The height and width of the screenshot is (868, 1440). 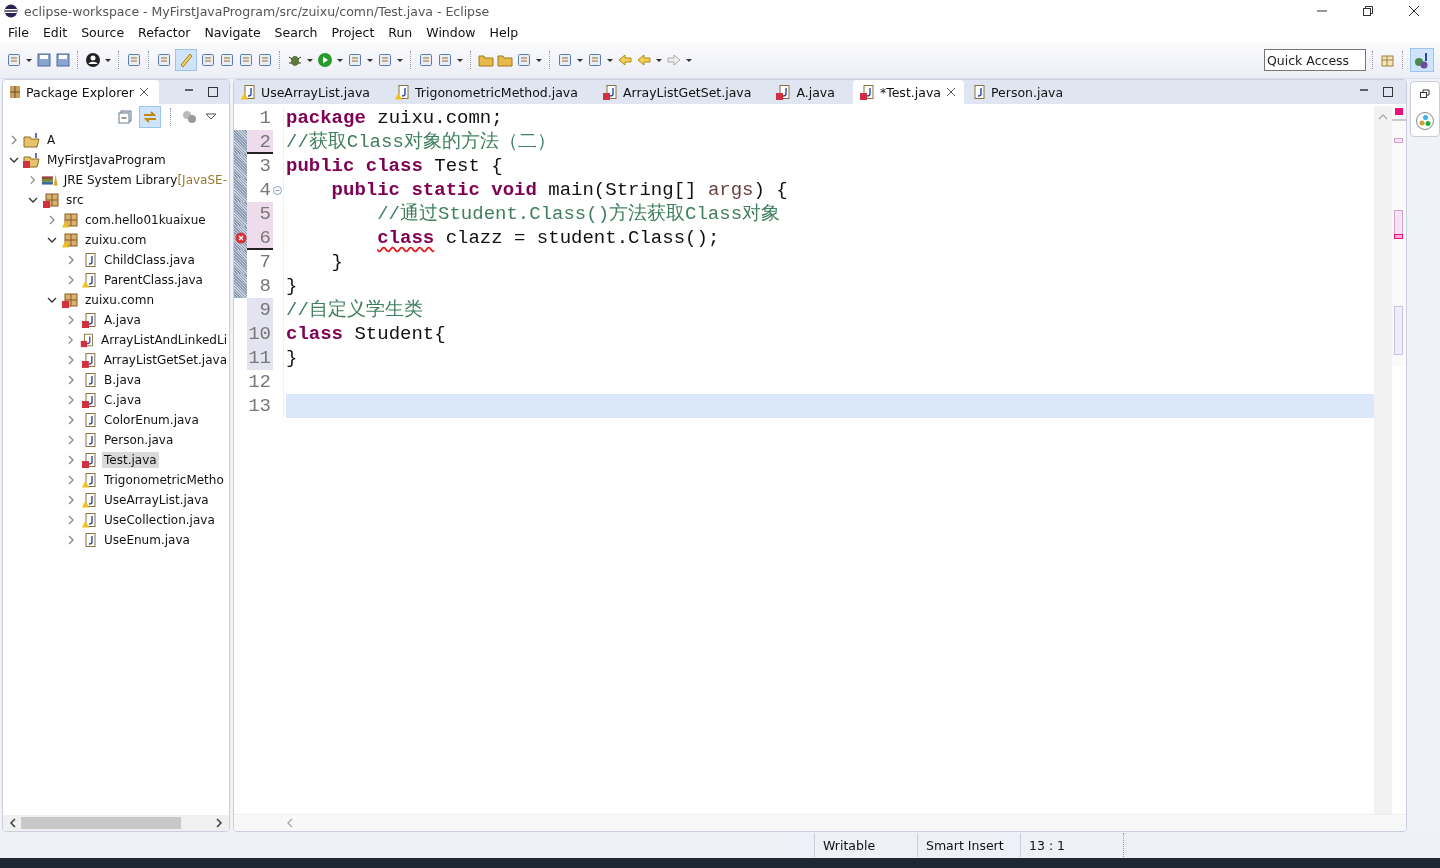 What do you see at coordinates (164, 480) in the screenshot?
I see `tree-item: TrigonometricMetho` at bounding box center [164, 480].